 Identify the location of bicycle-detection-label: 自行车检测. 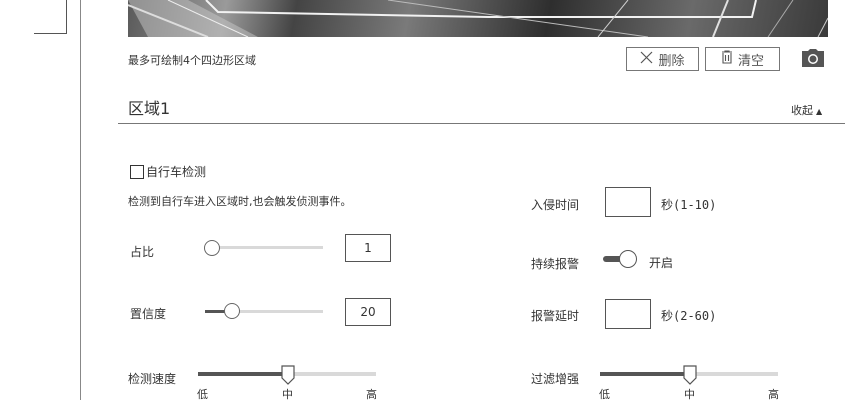
(176, 172).